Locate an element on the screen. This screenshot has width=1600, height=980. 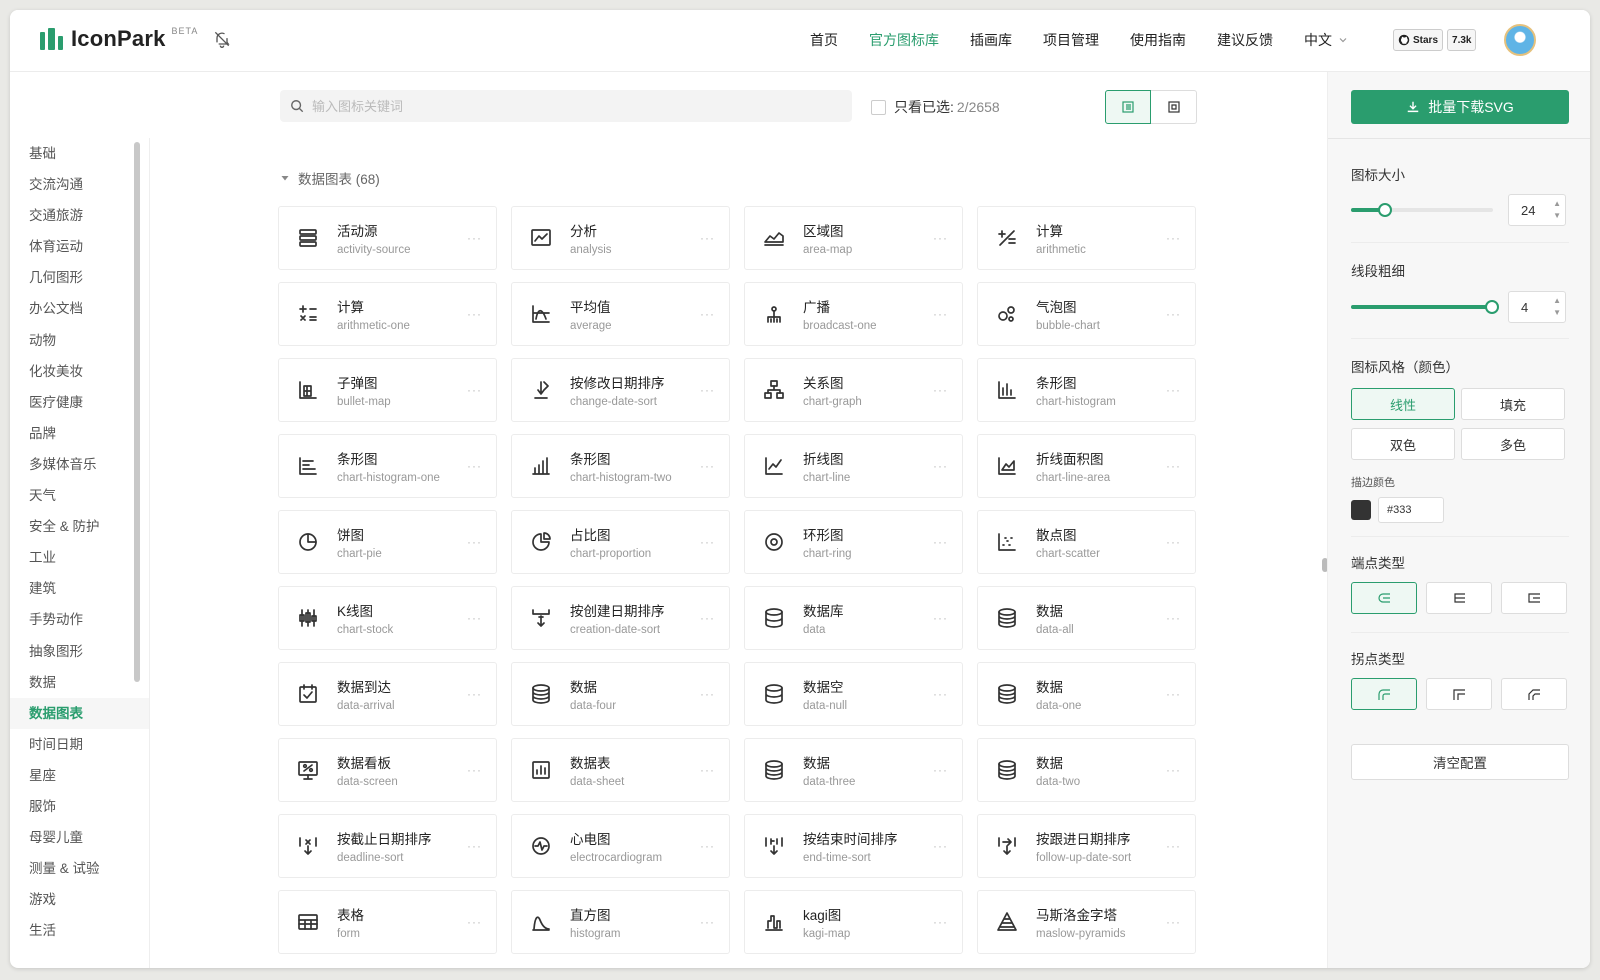
search-box is located at coordinates (566, 106).